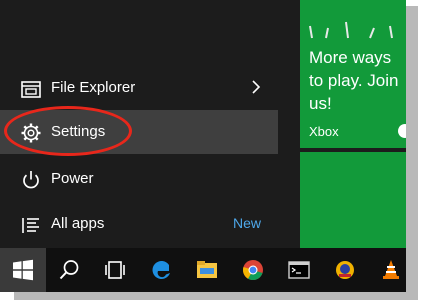 The width and height of the screenshot is (422, 302). Describe the element at coordinates (68, 131) in the screenshot. I see `highlight-annotation` at that location.